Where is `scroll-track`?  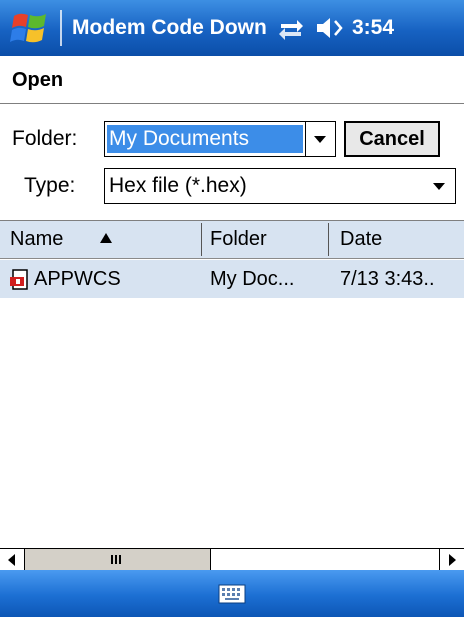 scroll-track is located at coordinates (325, 559).